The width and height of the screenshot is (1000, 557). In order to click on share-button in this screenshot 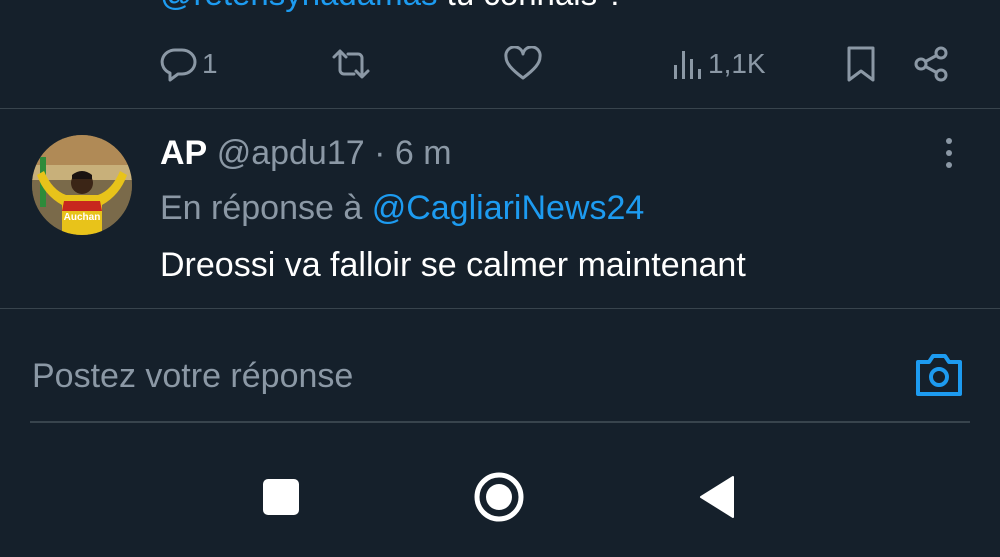, I will do `click(931, 64)`.